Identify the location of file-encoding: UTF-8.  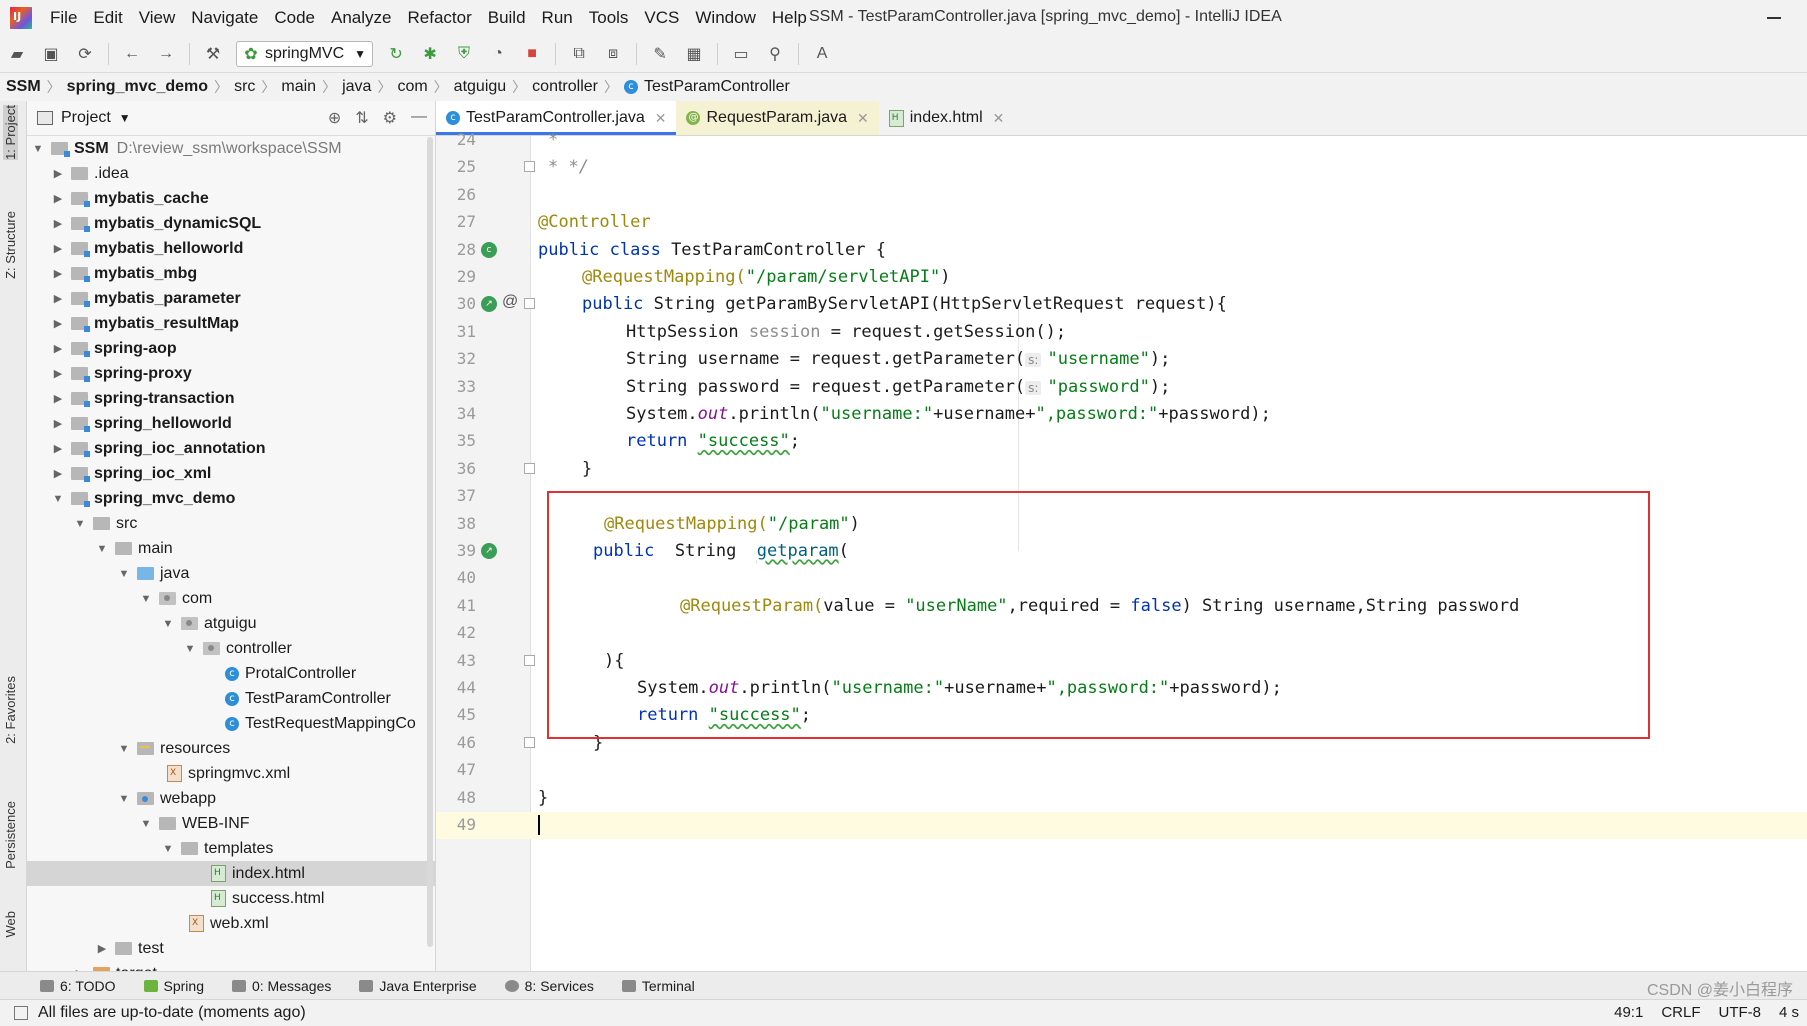
(1739, 1012).